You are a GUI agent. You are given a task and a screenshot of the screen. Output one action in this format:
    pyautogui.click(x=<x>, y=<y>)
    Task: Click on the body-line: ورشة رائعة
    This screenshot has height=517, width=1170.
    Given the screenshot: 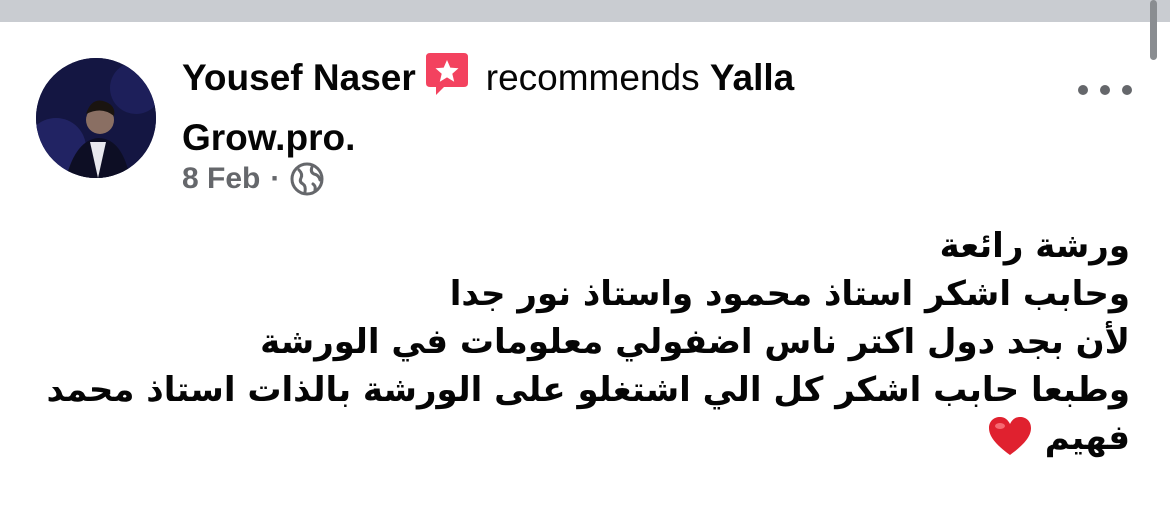 What is the action you would take?
    pyautogui.click(x=1034, y=246)
    